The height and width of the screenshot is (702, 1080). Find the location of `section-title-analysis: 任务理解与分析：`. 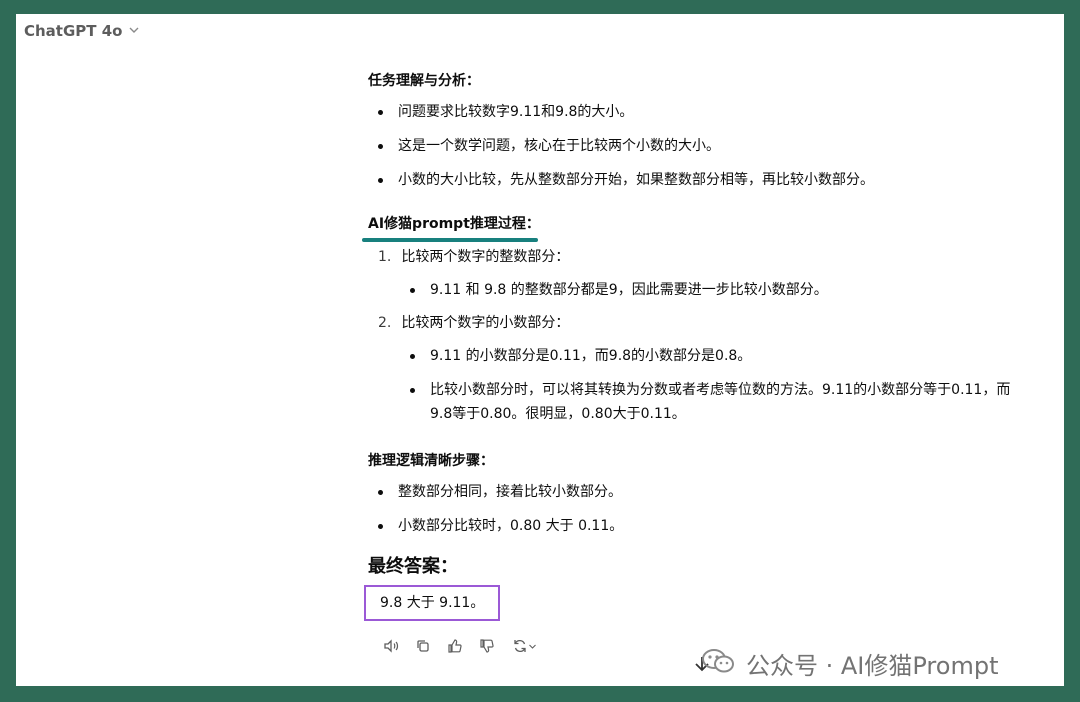

section-title-analysis: 任务理解与分析： is located at coordinates (424, 81).